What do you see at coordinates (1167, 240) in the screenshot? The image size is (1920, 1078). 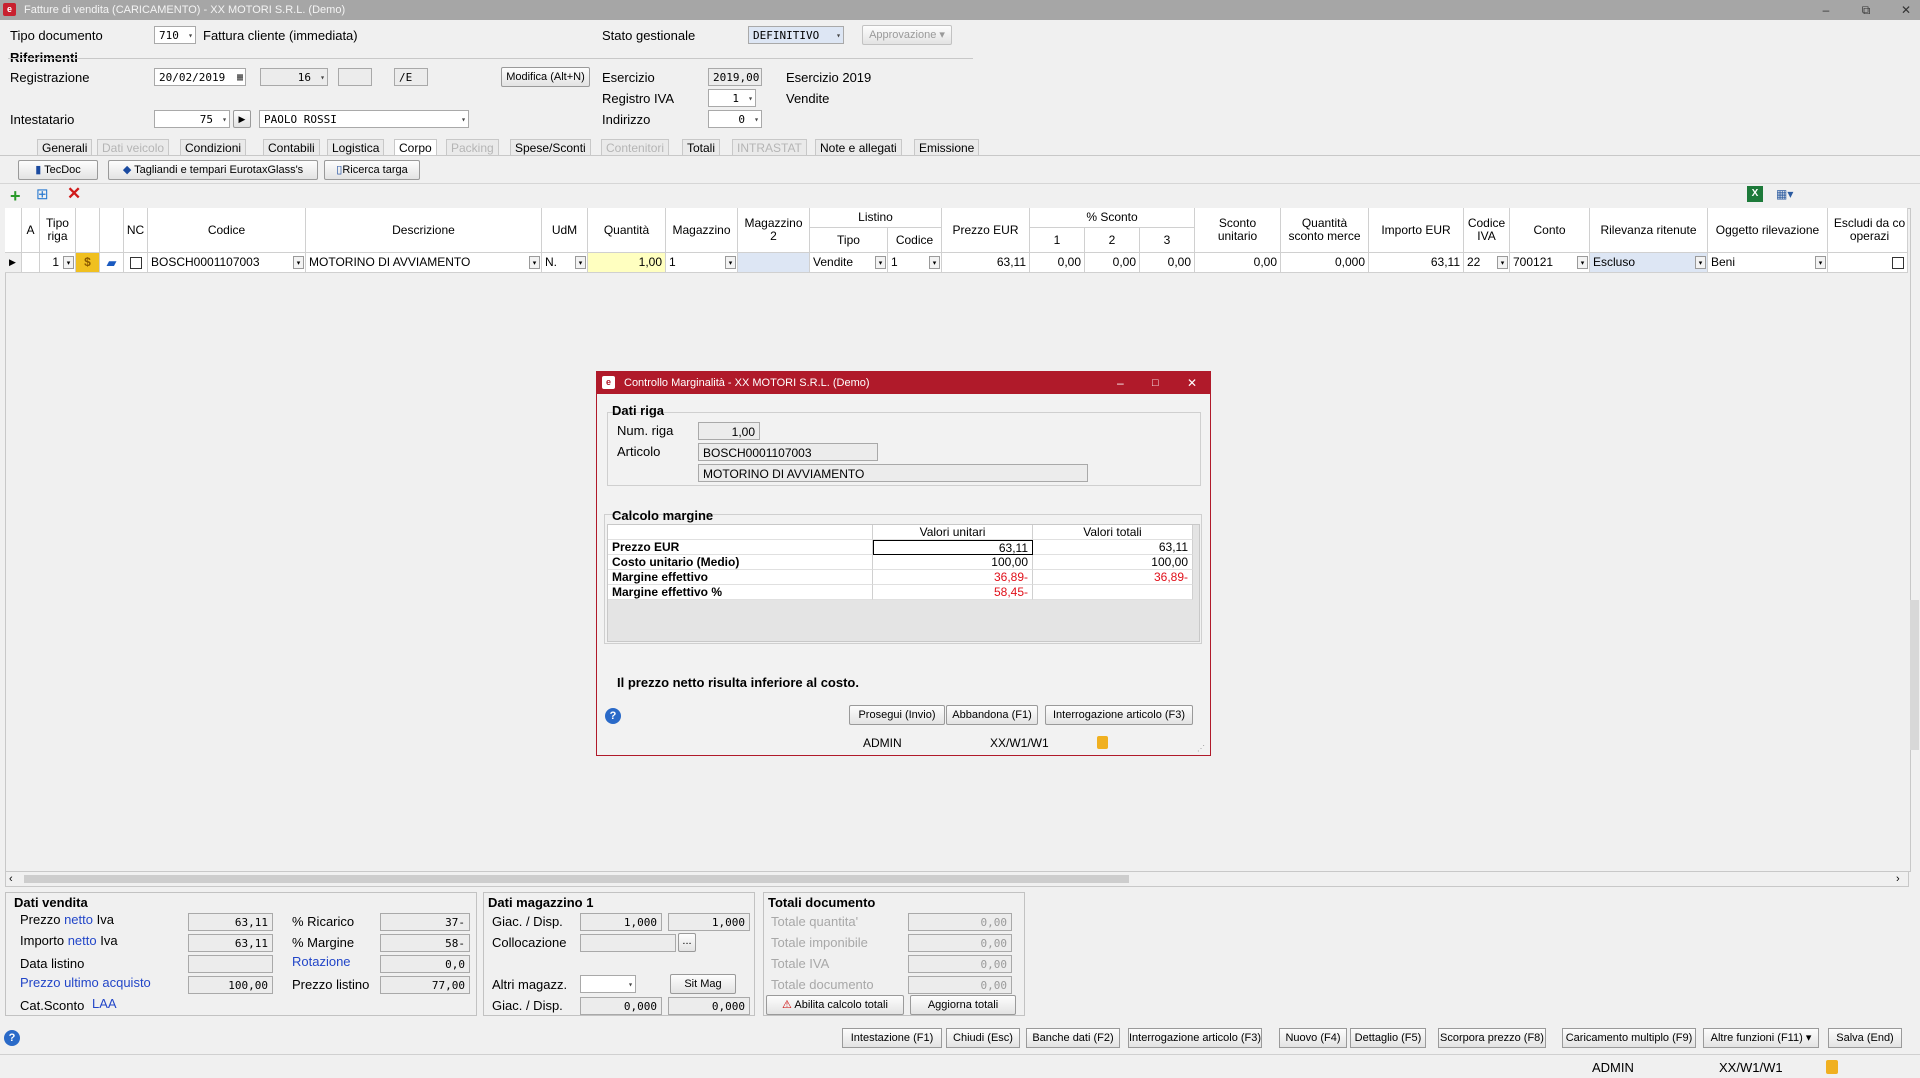 I see `col-sconto3-header: 3` at bounding box center [1167, 240].